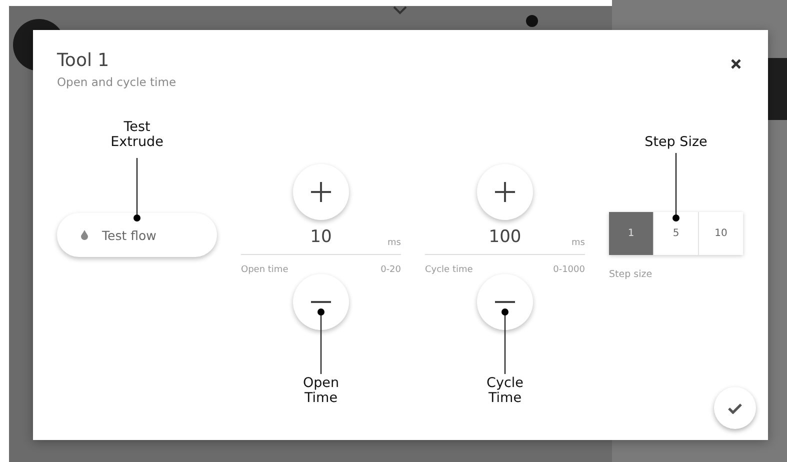 The width and height of the screenshot is (787, 462). I want to click on step-size-option: 5, so click(675, 233).